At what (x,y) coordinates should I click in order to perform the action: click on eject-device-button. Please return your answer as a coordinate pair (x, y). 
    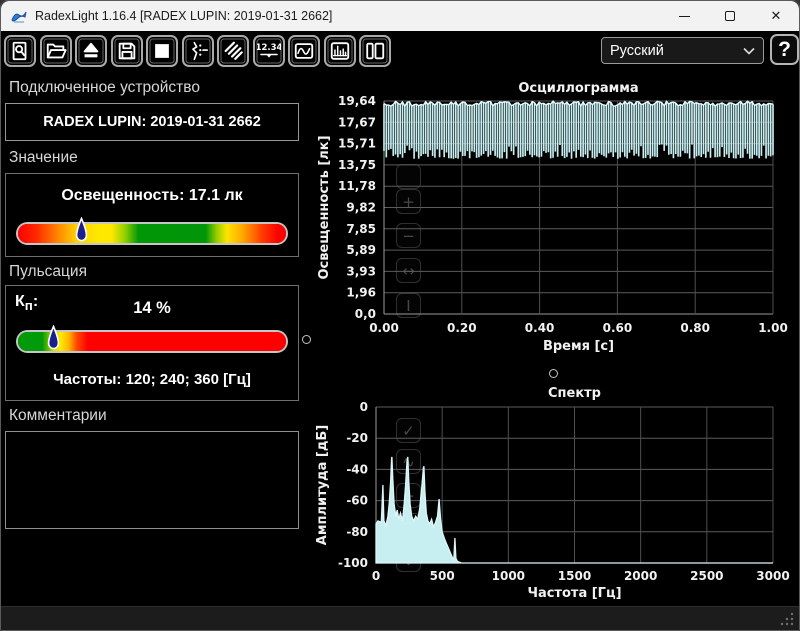
    Looking at the image, I should click on (91, 51).